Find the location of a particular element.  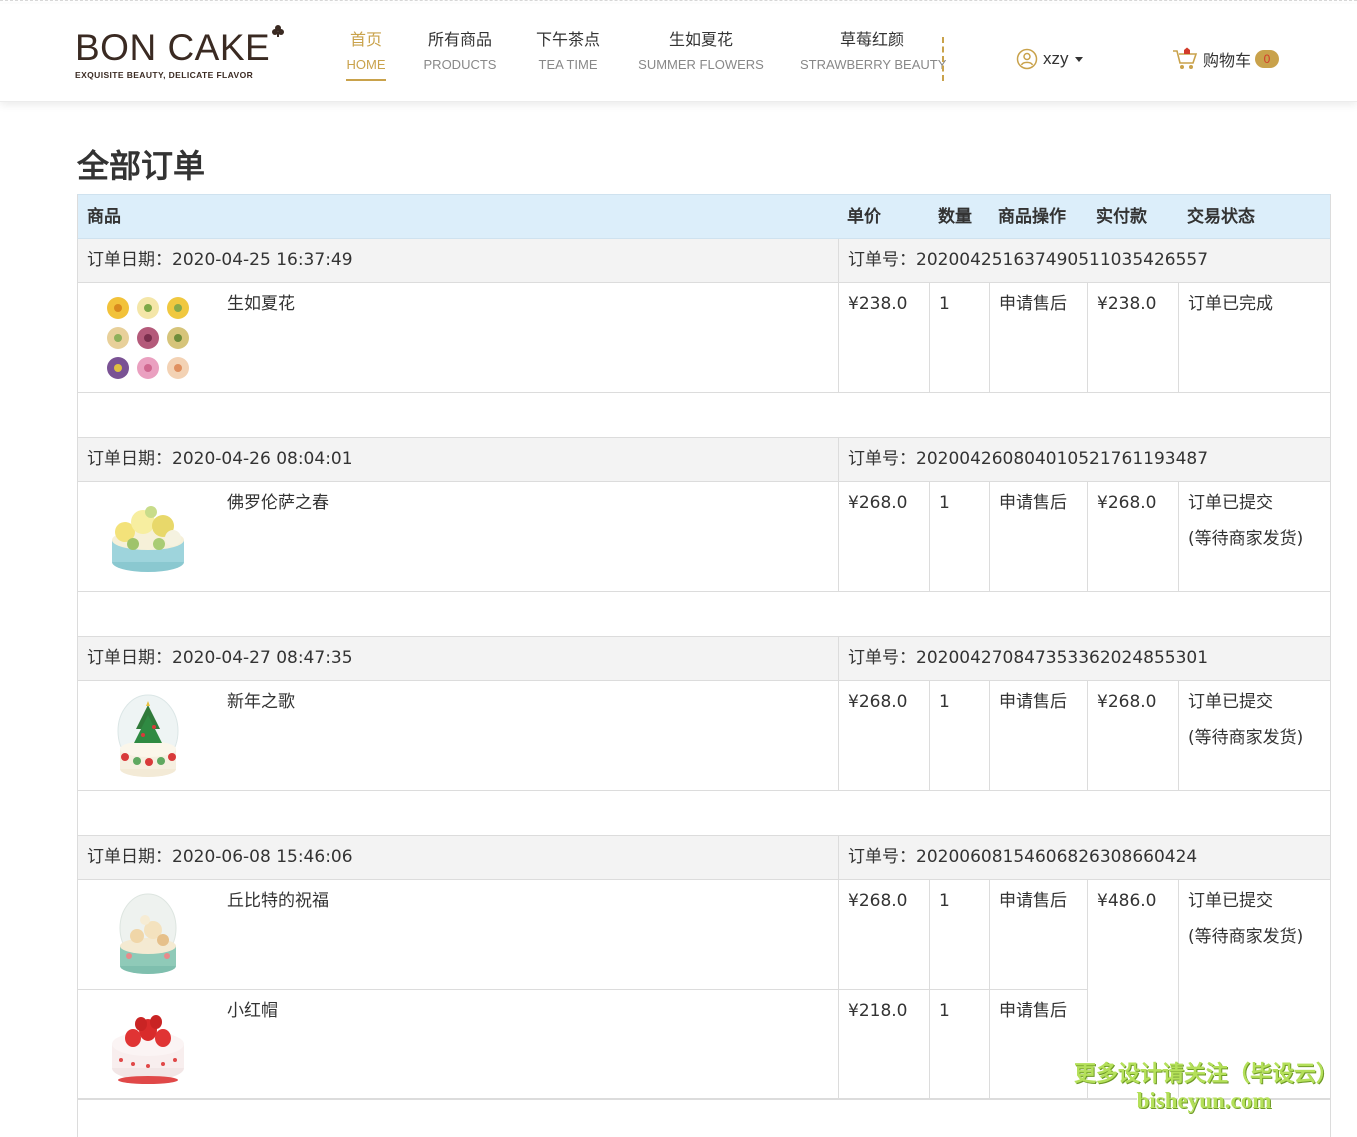

order-date: 订单日期：2020-04-26 08:04:01 is located at coordinates (220, 459).